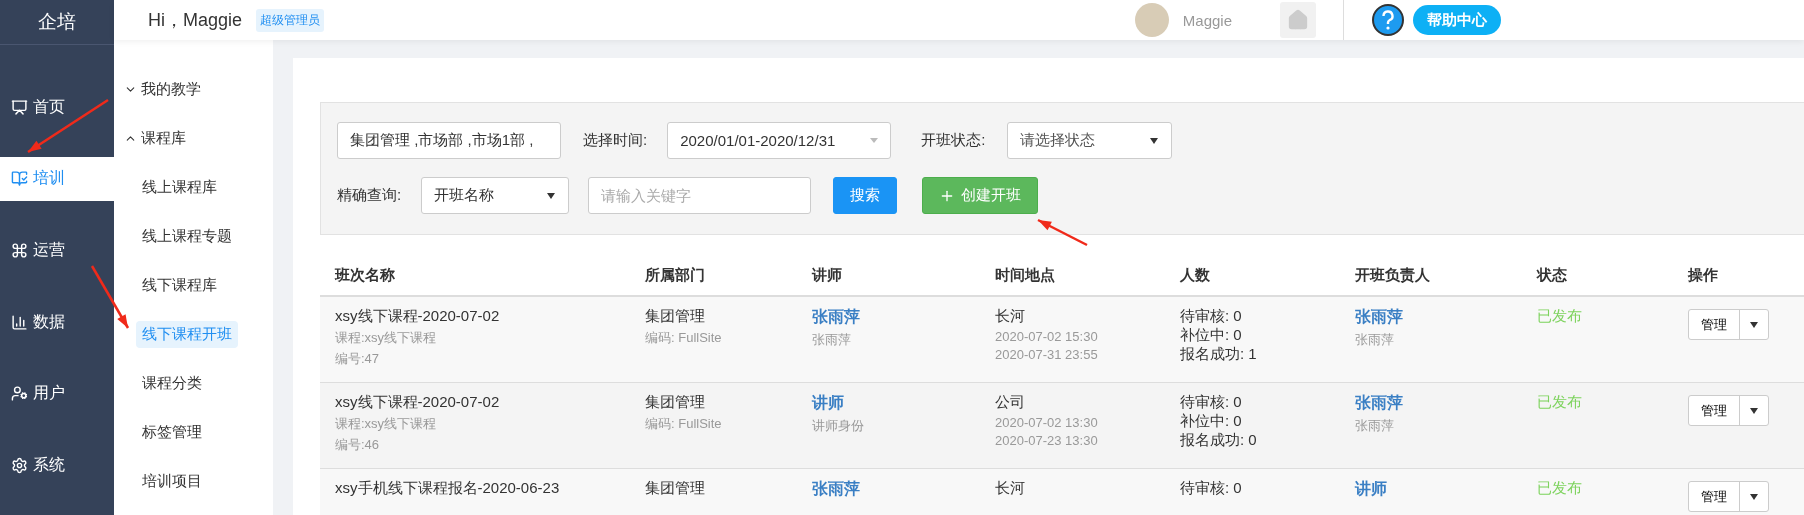  I want to click on book-icon, so click(19, 179).